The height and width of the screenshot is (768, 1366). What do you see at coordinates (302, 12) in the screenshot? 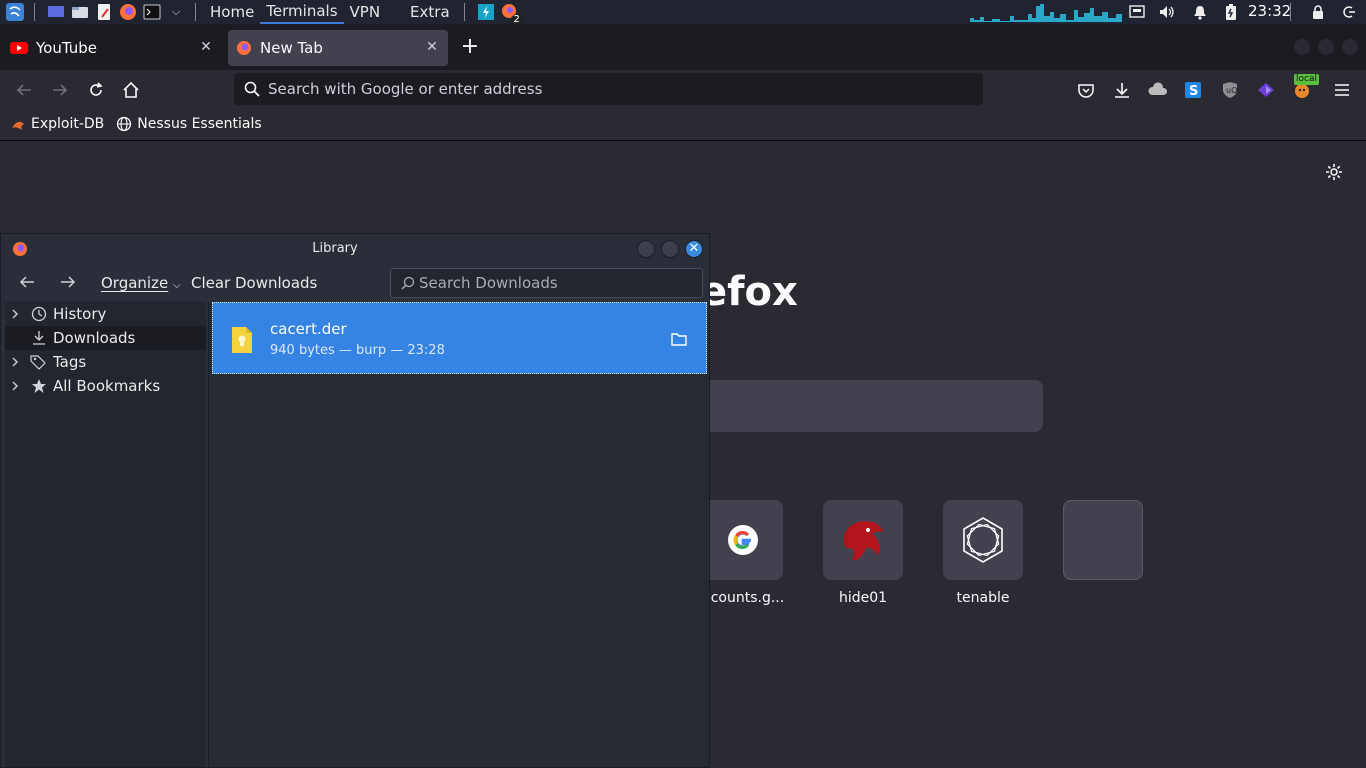
I see `menu-terminals: Terminals` at bounding box center [302, 12].